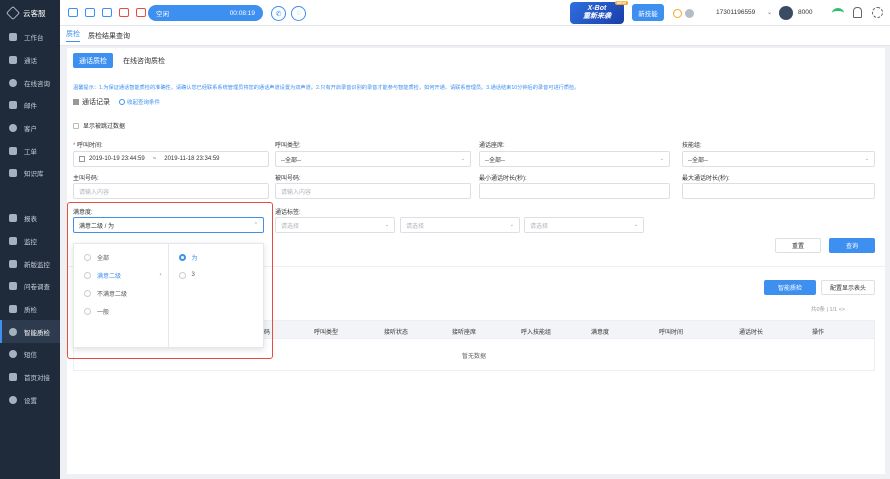 This screenshot has width=890, height=479. What do you see at coordinates (82, 159) in the screenshot?
I see `calendar-icon` at bounding box center [82, 159].